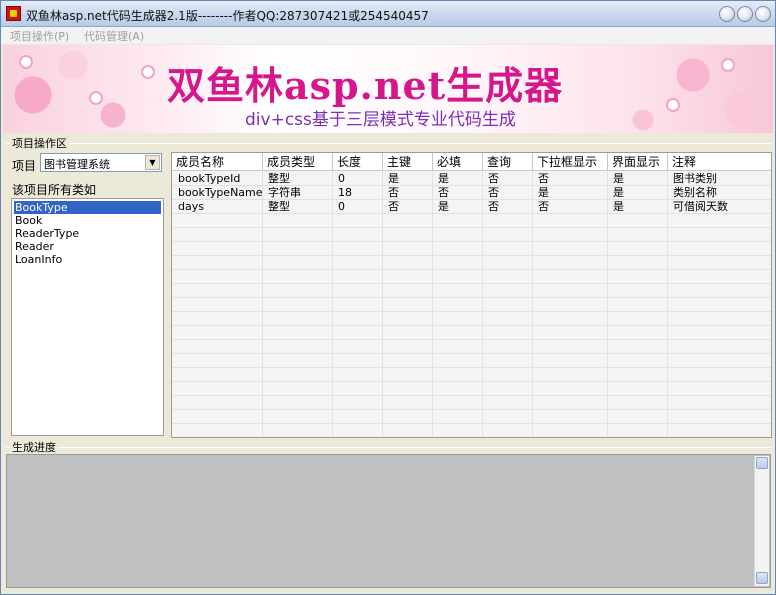  I want to click on banner-image: 双鱼林asp.net生成器 div+css基于三层模式专业代码生成, so click(388, 89).